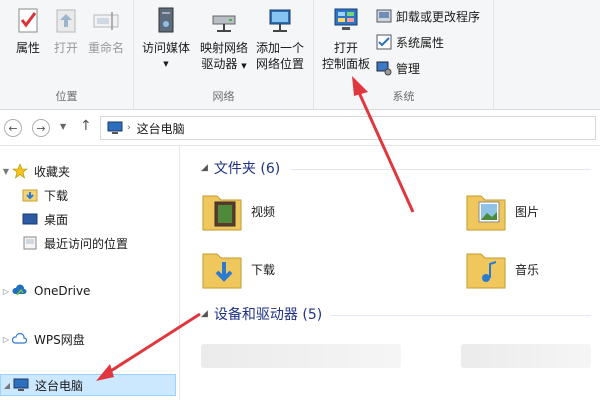 This screenshot has width=600, height=400. Describe the element at coordinates (27, 48) in the screenshot. I see `properties-label: 属性` at that location.